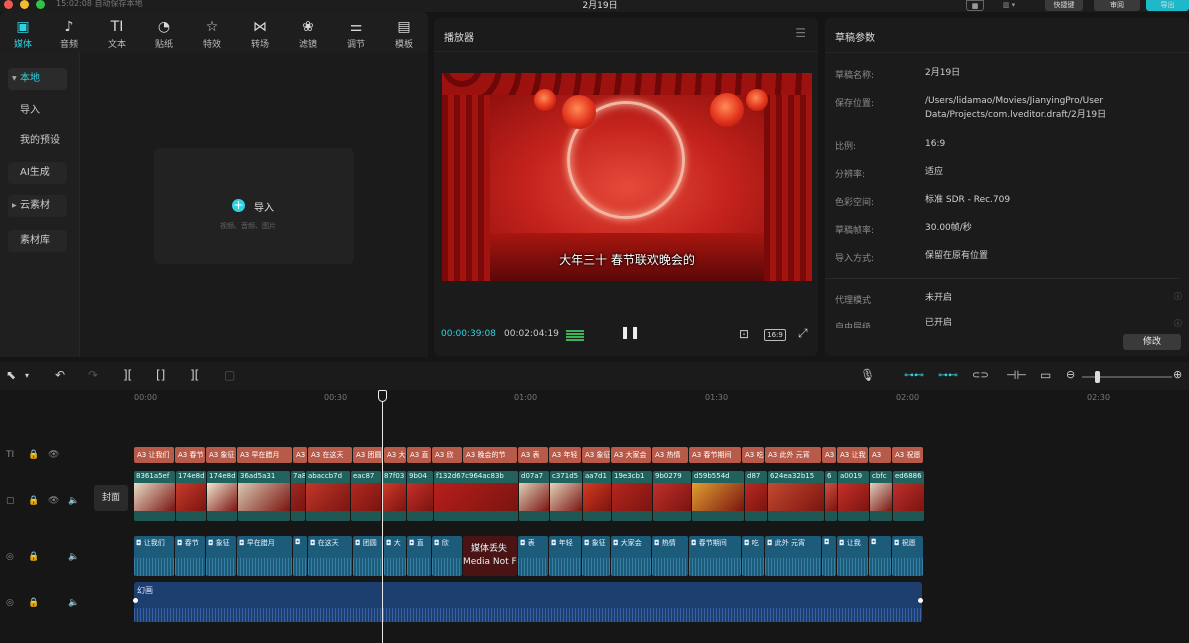 This screenshot has width=1189, height=643. What do you see at coordinates (800, 33) in the screenshot?
I see `menu-icon: ☰` at bounding box center [800, 33].